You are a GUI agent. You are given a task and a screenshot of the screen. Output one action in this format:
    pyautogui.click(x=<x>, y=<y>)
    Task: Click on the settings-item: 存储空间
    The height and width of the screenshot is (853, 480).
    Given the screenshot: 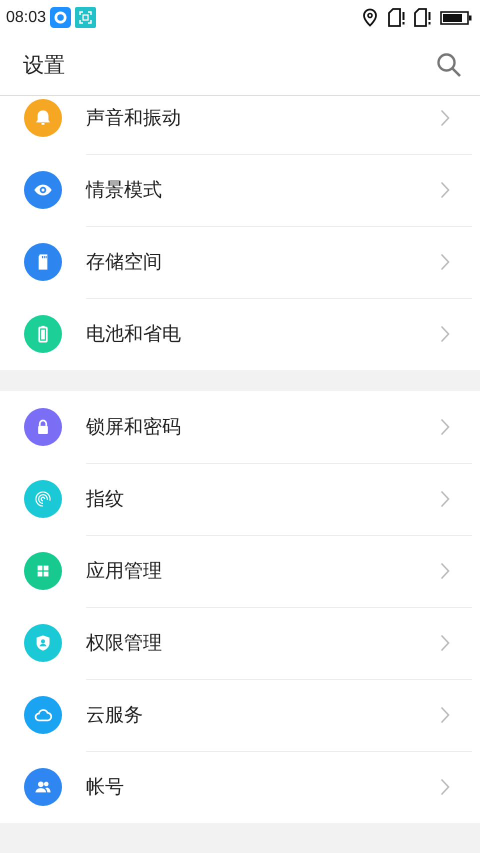 What is the action you would take?
    pyautogui.click(x=240, y=262)
    